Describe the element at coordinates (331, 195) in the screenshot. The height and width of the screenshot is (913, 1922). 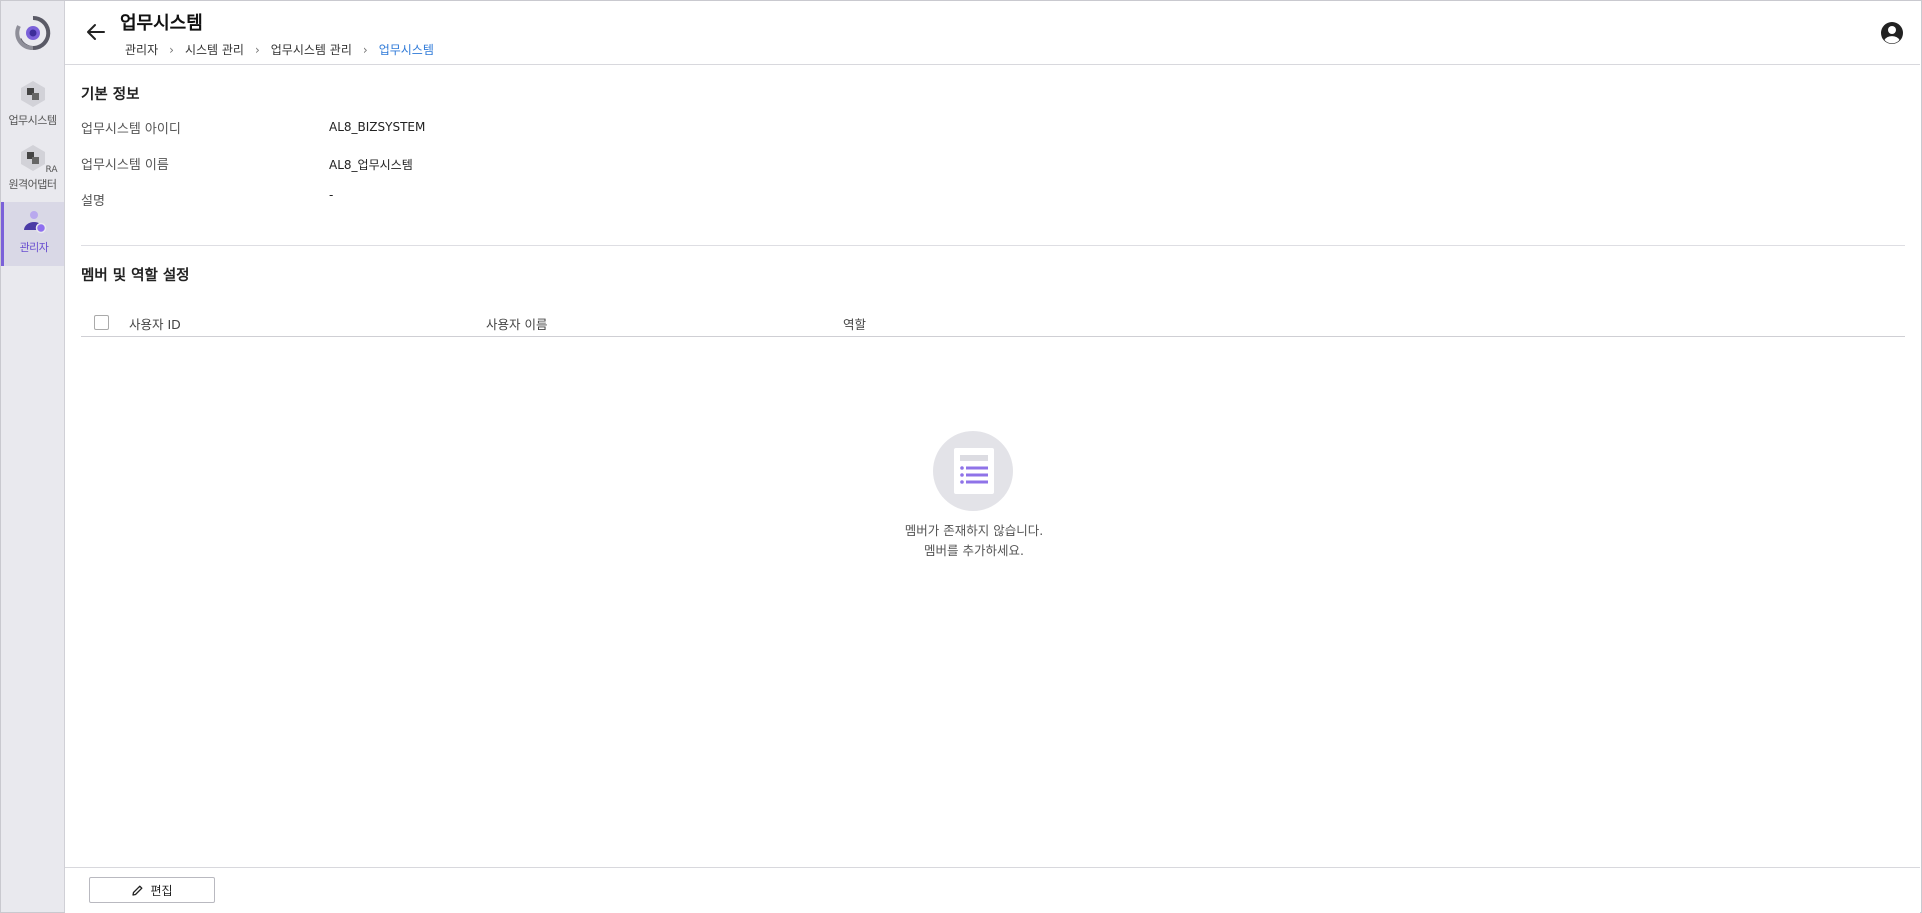
I see `field-value-description: -` at that location.